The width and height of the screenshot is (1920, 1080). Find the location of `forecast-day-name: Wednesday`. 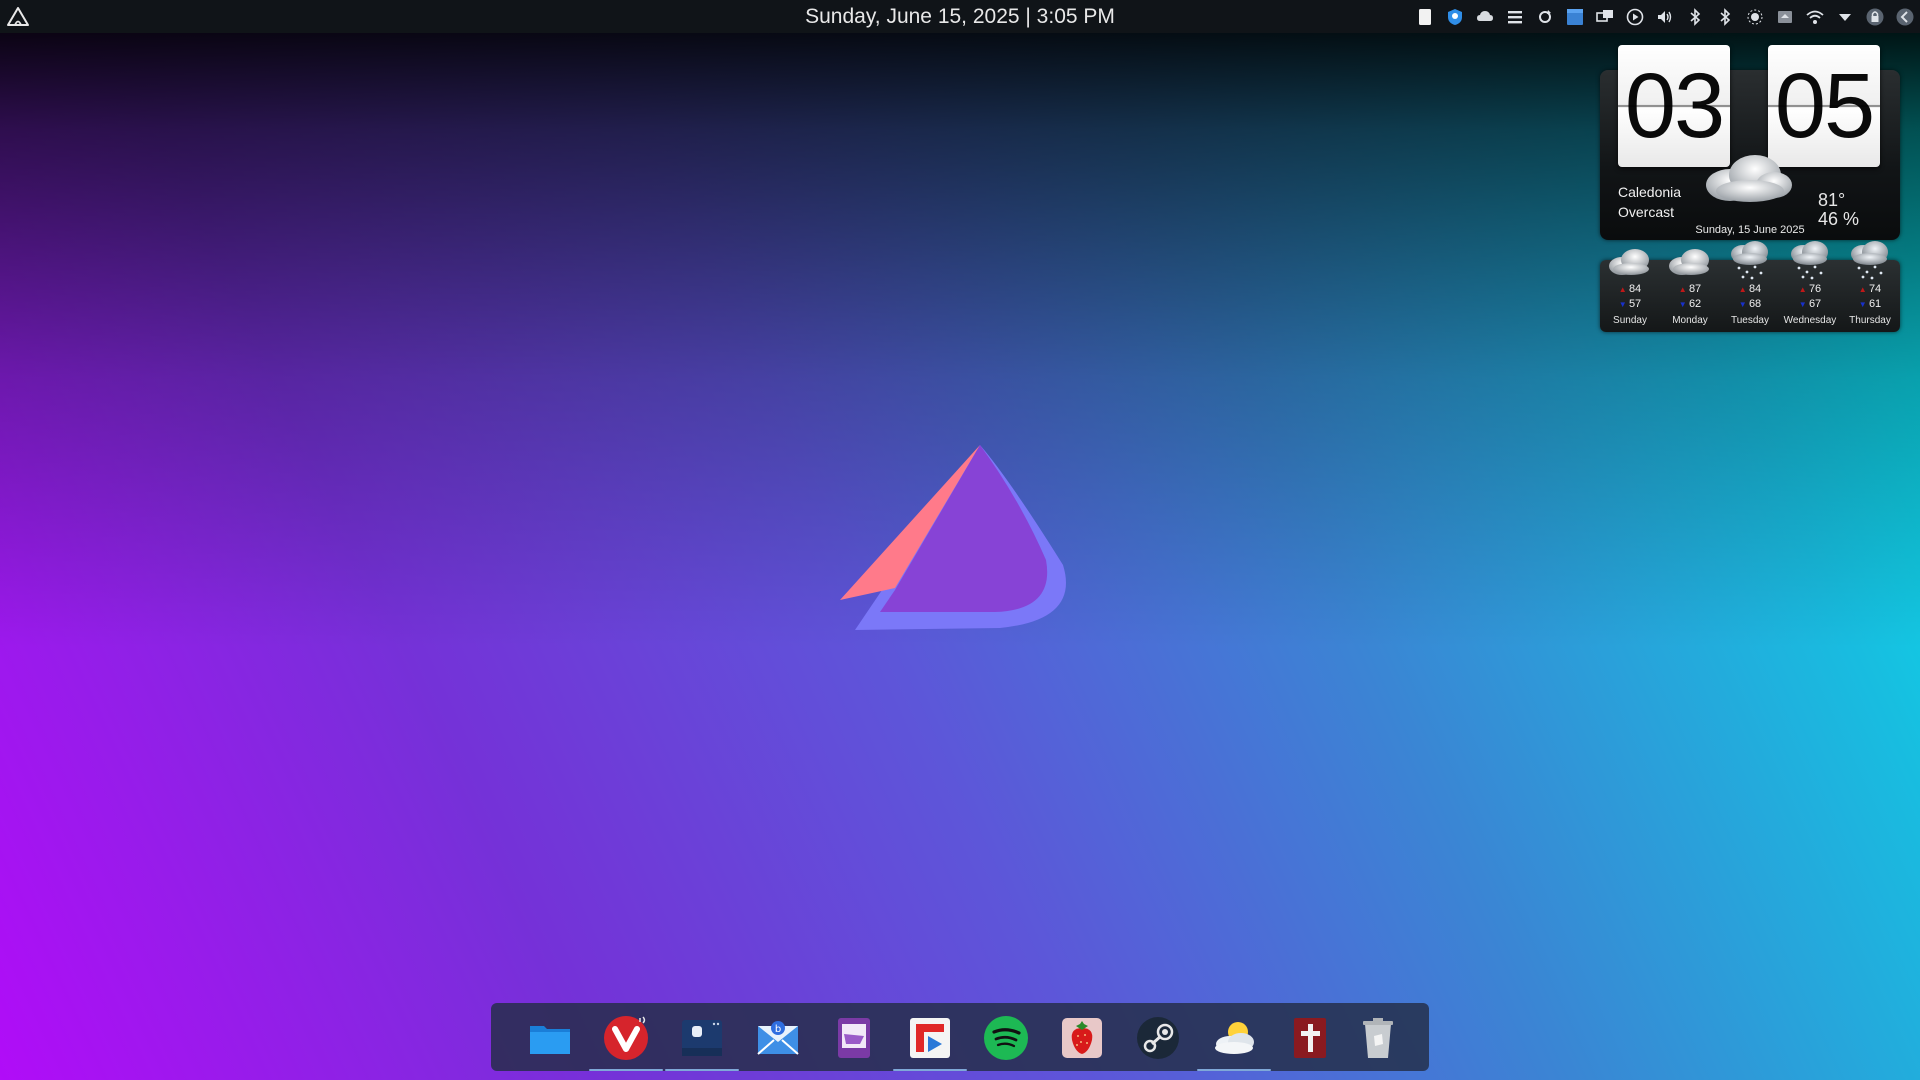

forecast-day-name: Wednesday is located at coordinates (1810, 320).